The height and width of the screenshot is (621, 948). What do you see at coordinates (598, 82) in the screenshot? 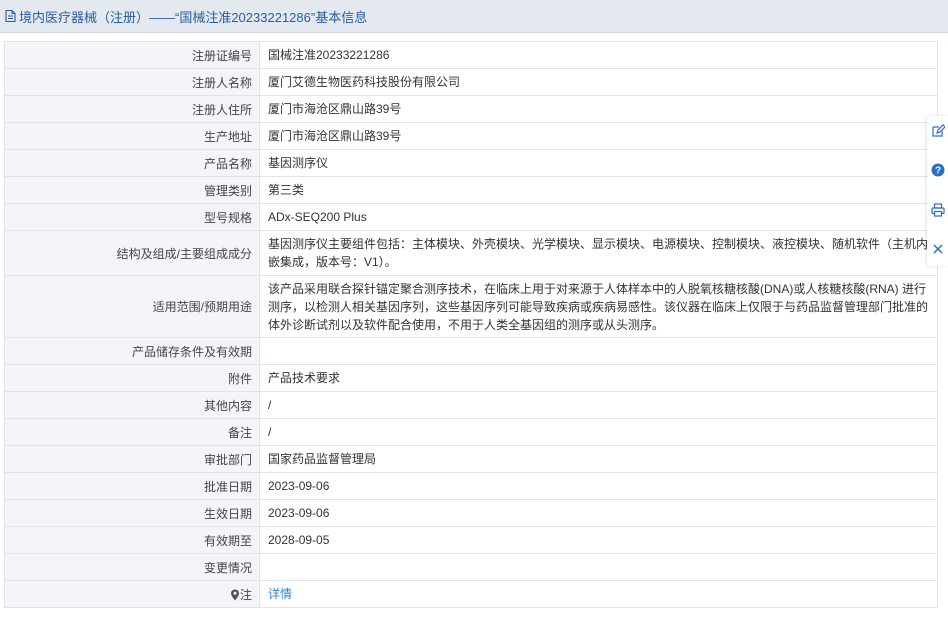
I see `row-value: 厦门艾德生物医药科技股份有限公司` at bounding box center [598, 82].